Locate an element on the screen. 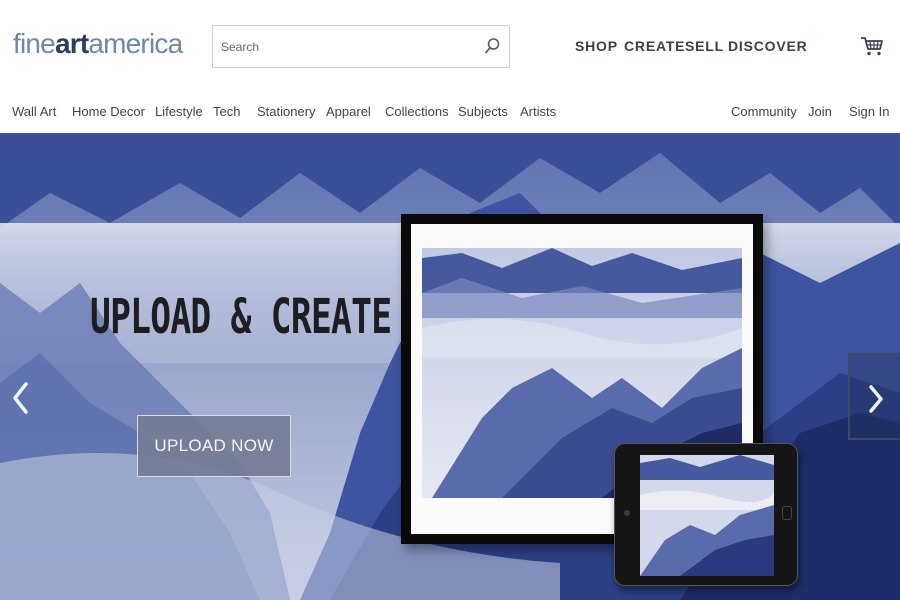  nav-artists: Artists is located at coordinates (538, 111).